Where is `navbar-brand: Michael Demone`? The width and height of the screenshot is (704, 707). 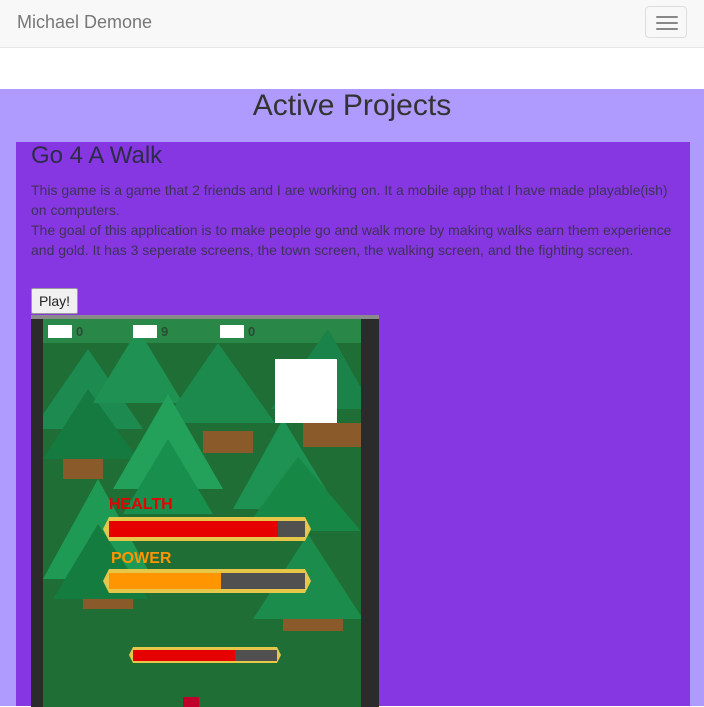
navbar-brand: Michael Demone is located at coordinates (84, 22).